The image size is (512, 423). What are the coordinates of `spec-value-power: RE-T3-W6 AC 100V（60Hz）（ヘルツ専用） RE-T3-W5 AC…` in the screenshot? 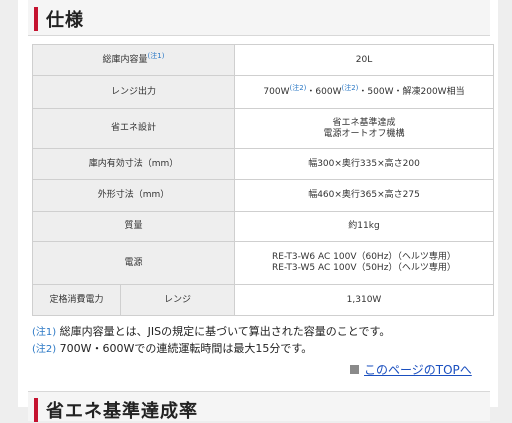 It's located at (364, 263).